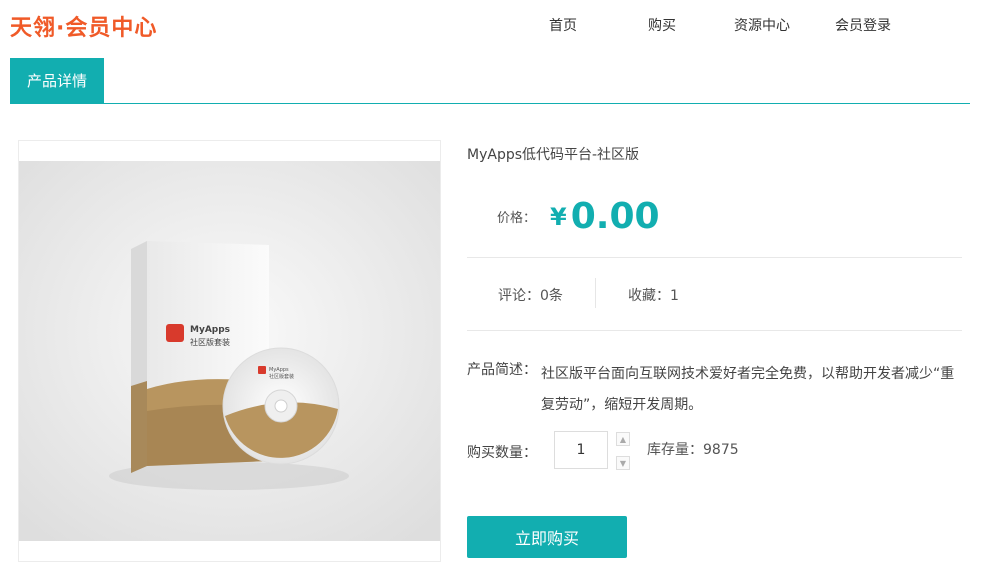  Describe the element at coordinates (615, 216) in the screenshot. I see `price-value: 0.00` at that location.